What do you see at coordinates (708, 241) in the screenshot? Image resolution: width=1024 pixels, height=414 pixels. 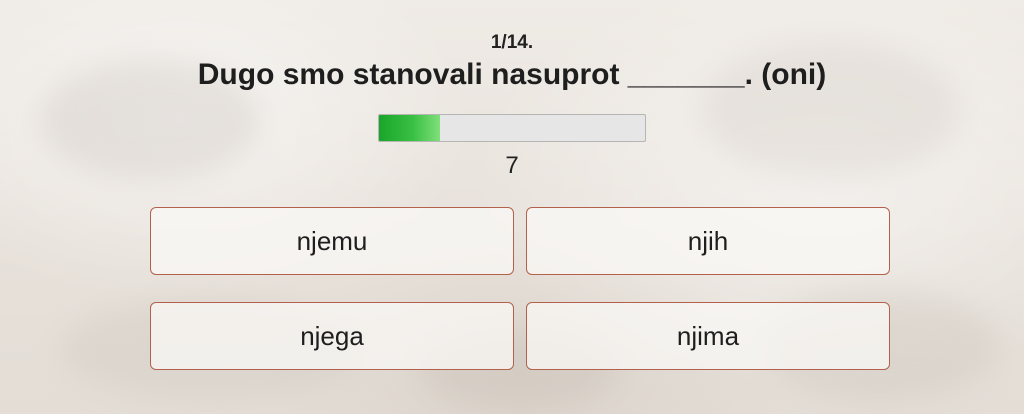 I see `answer-button-2: njih` at bounding box center [708, 241].